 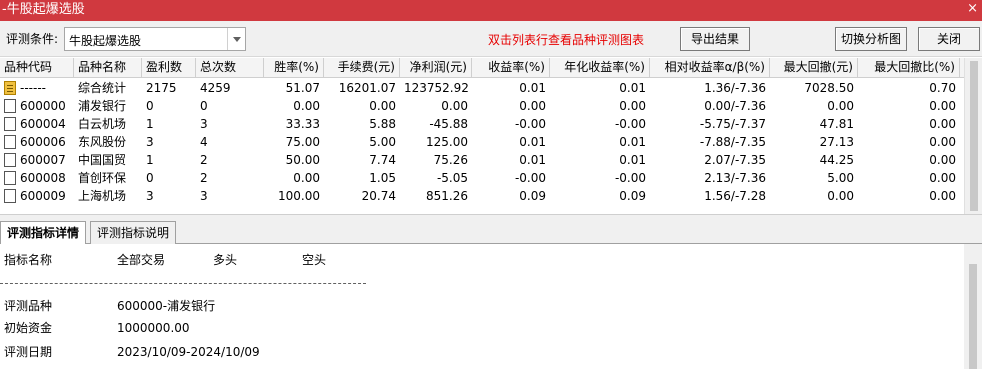 What do you see at coordinates (28, 352) in the screenshot?
I see `detail-label-date-range: 评测日期` at bounding box center [28, 352].